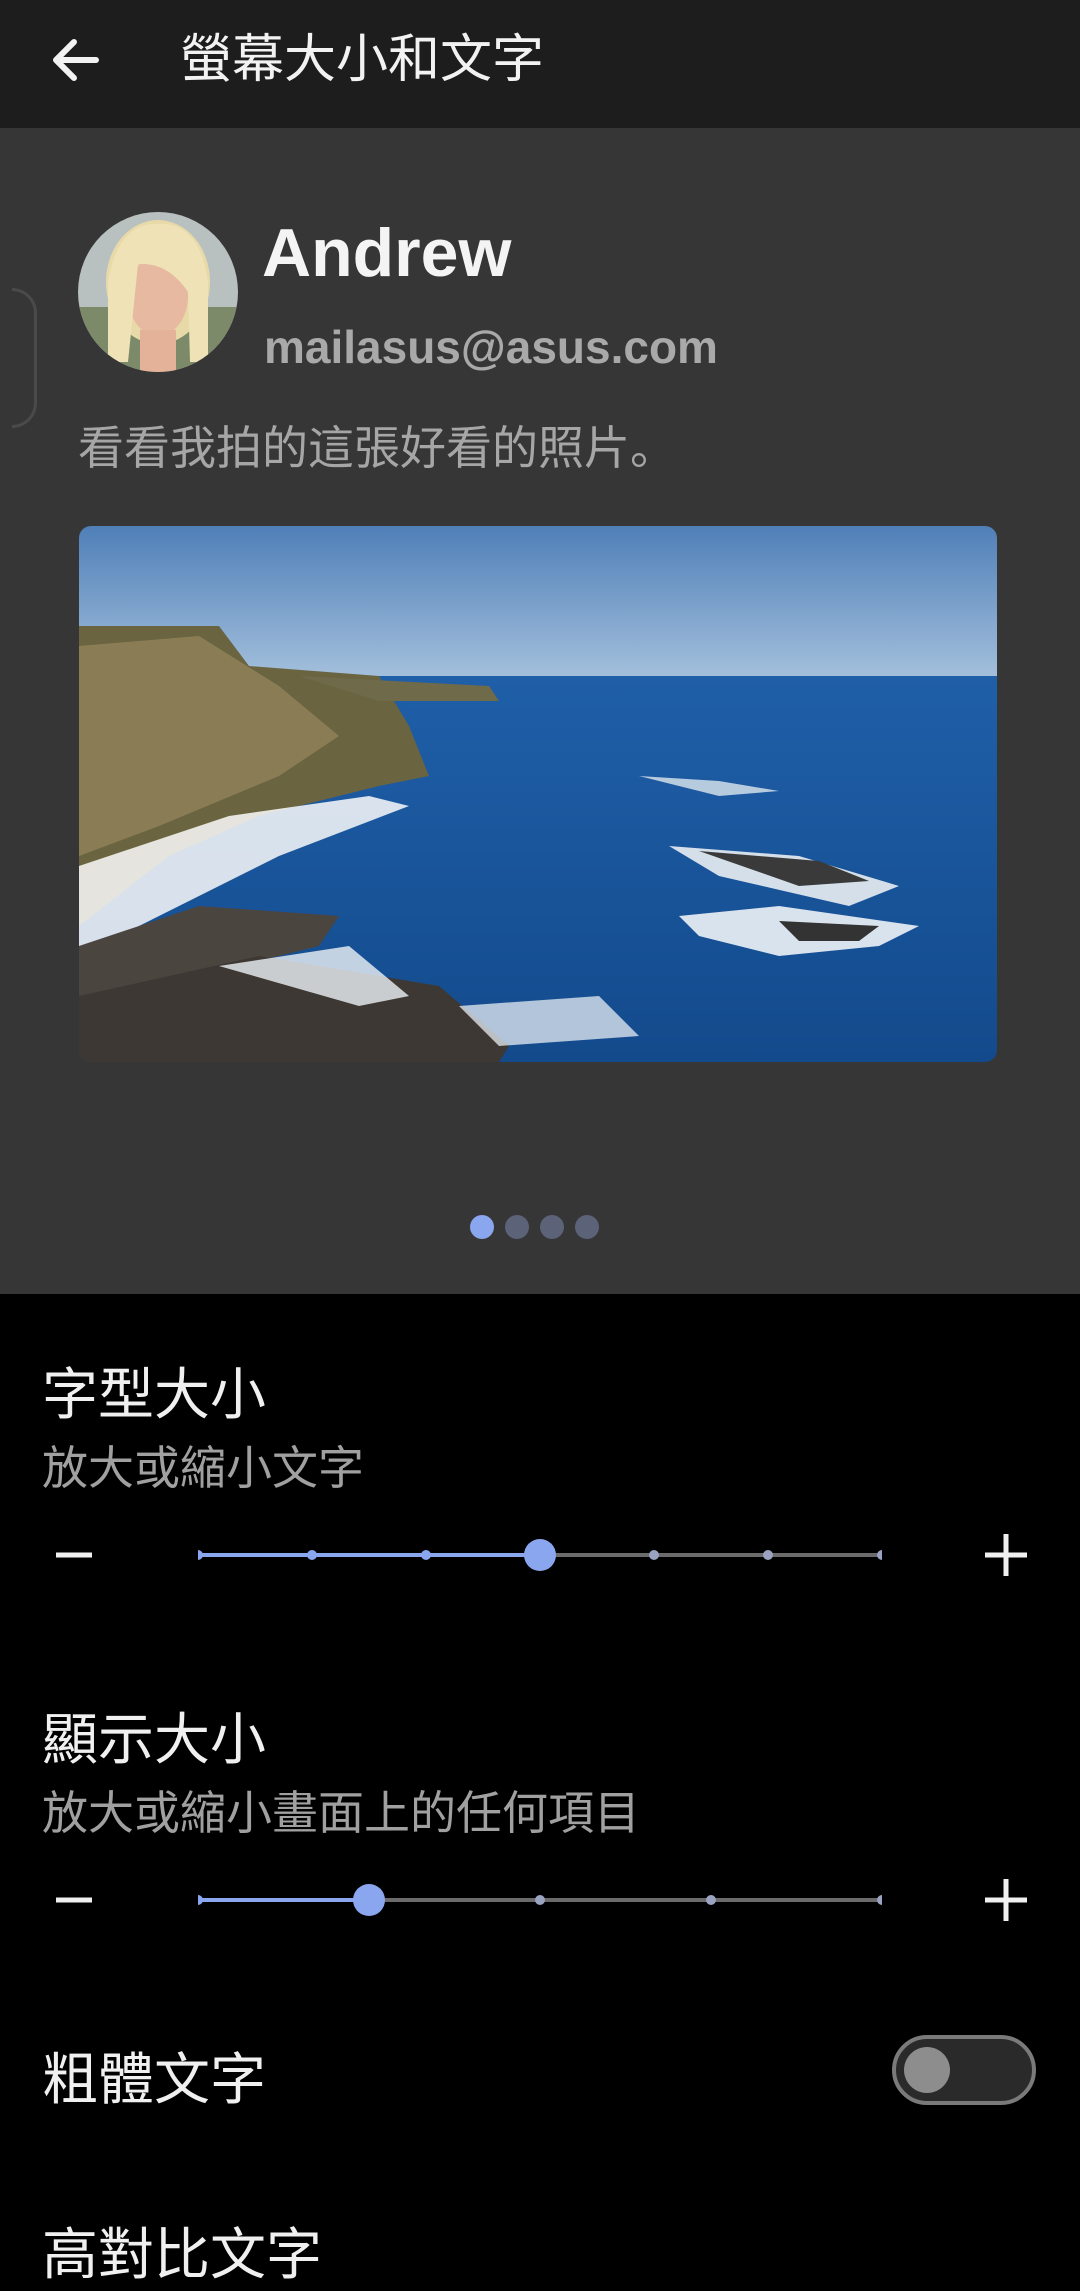  What do you see at coordinates (362, 60) in the screenshot?
I see `page-title: 螢幕大小和文字` at bounding box center [362, 60].